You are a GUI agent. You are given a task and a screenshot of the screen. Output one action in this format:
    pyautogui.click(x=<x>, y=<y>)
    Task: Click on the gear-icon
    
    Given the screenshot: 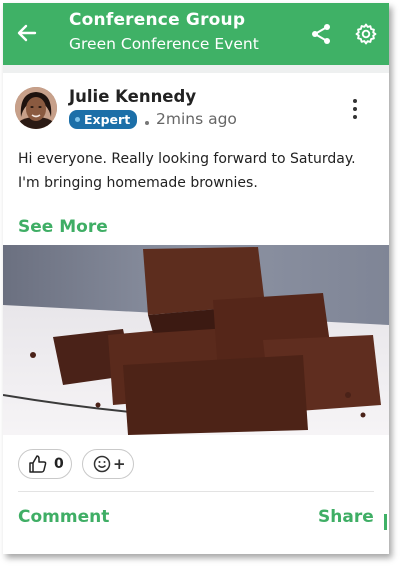 What is the action you would take?
    pyautogui.click(x=366, y=34)
    